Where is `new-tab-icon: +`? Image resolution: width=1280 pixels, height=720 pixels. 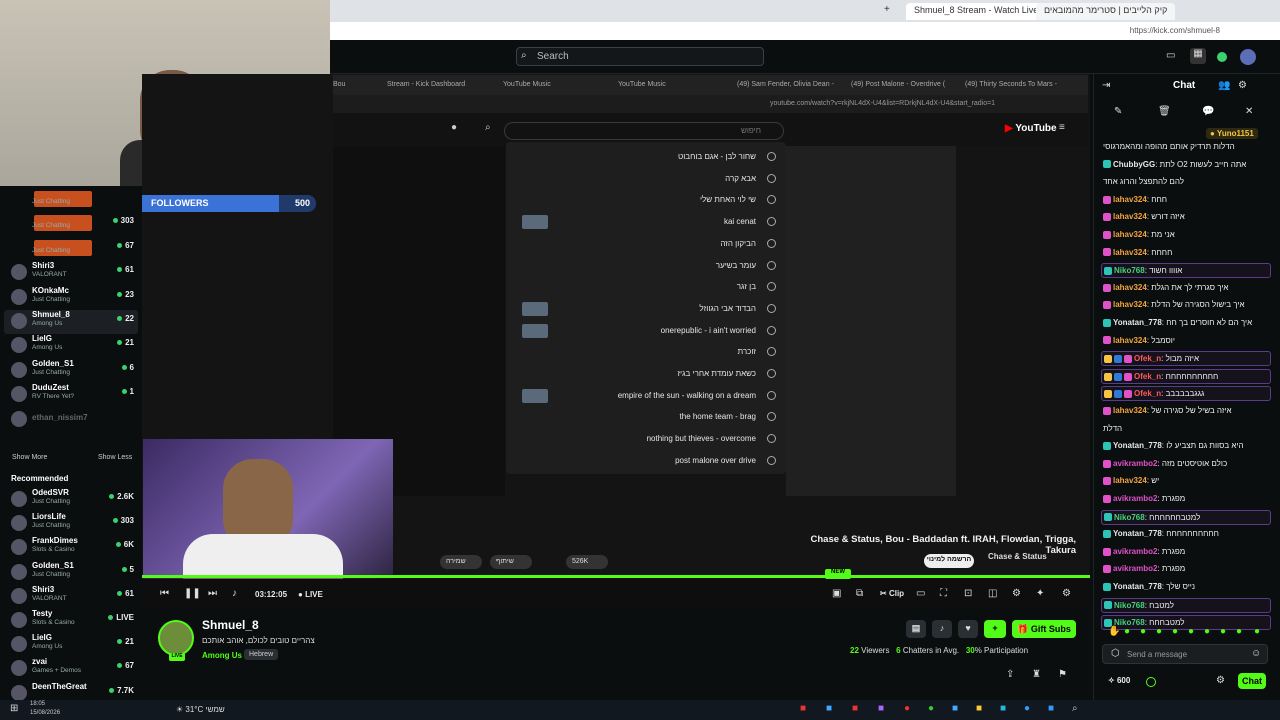
new-tab-icon: + is located at coordinates (887, 9).